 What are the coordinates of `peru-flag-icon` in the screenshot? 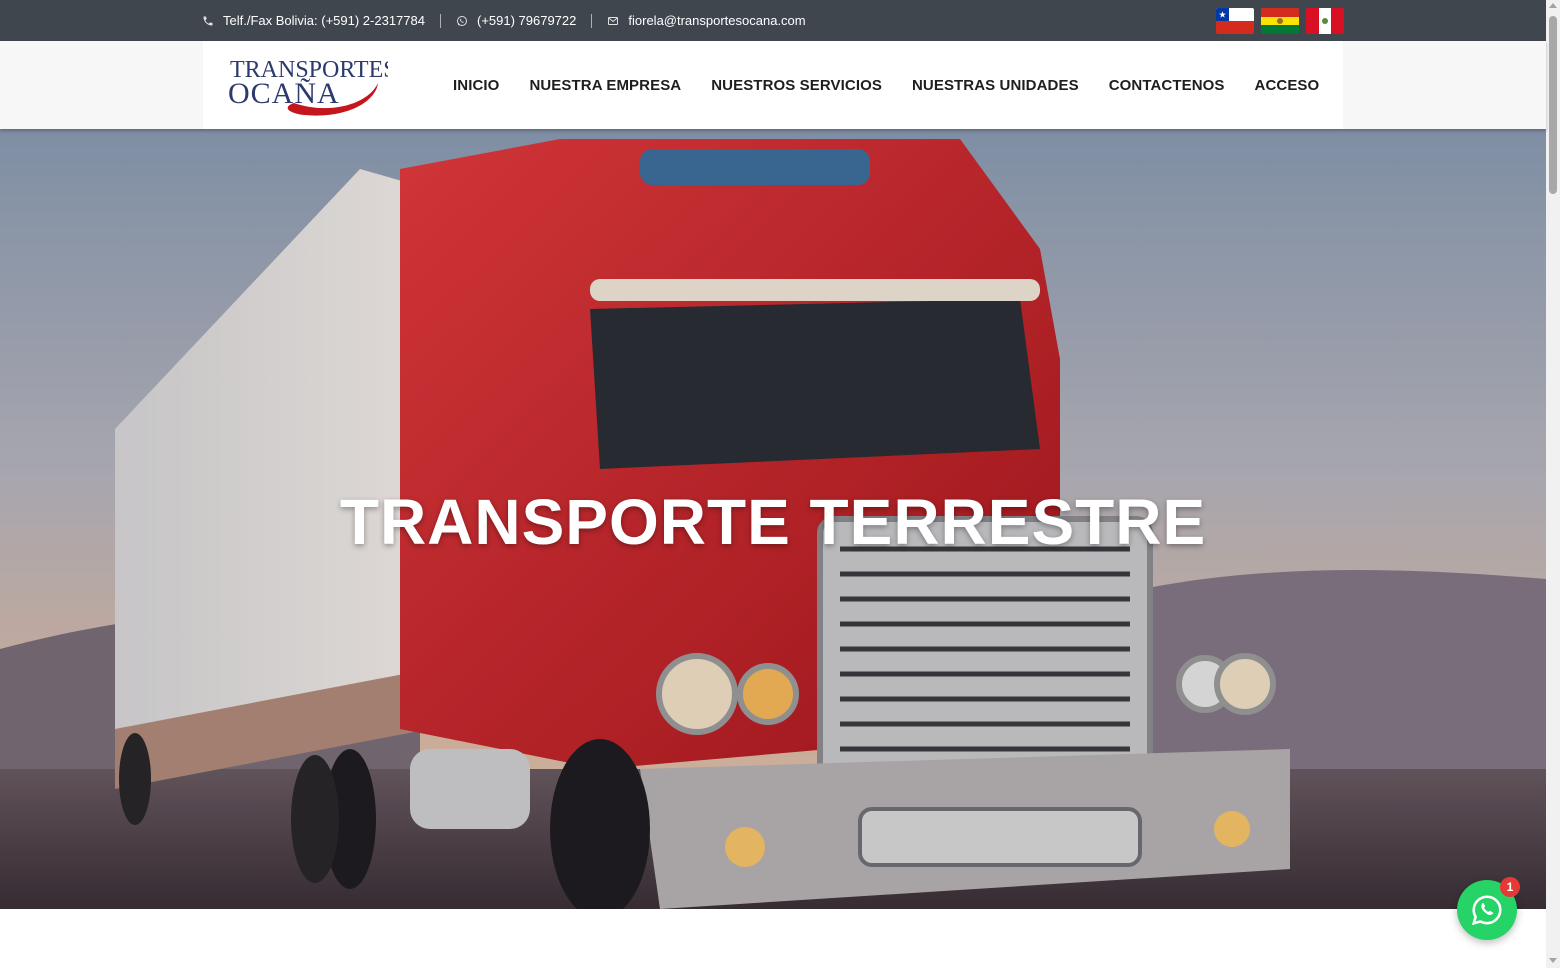 It's located at (1325, 21).